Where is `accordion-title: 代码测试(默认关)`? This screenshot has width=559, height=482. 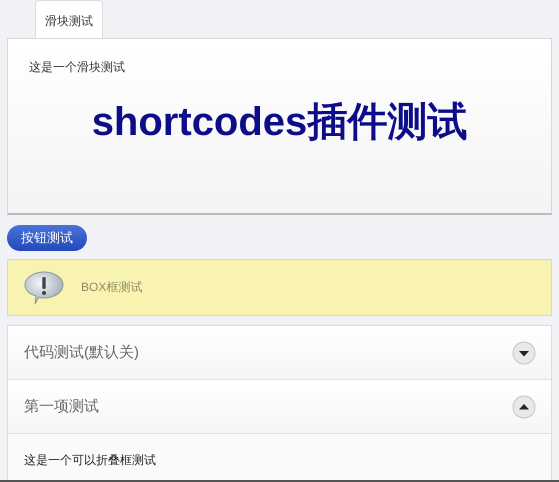
accordion-title: 代码测试(默认关) is located at coordinates (81, 352).